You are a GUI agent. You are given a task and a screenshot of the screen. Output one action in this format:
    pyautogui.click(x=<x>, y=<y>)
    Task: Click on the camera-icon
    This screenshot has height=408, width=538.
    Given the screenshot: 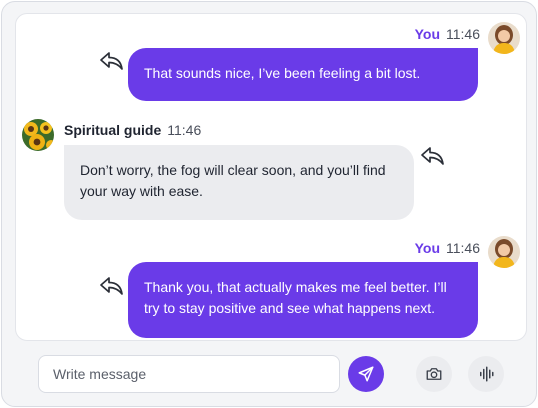 What is the action you would take?
    pyautogui.click(x=434, y=374)
    